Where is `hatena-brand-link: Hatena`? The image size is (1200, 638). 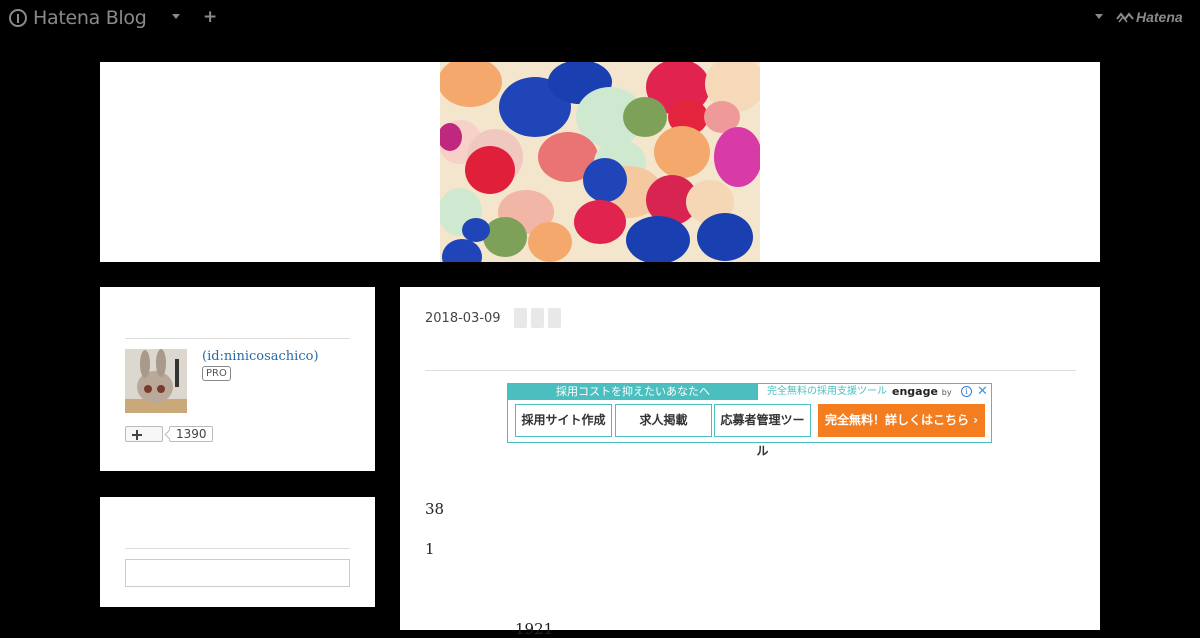
hatena-brand-link: Hatena is located at coordinates (1149, 17).